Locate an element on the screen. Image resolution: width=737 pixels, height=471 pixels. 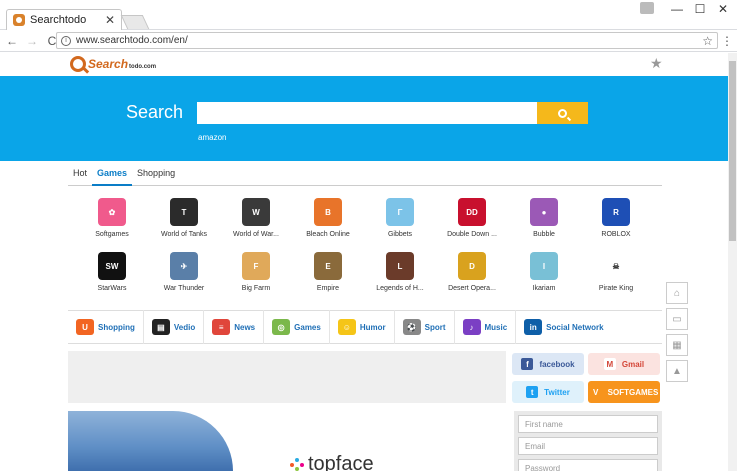
game-tile: I Ikariam is located at coordinates (544, 276).